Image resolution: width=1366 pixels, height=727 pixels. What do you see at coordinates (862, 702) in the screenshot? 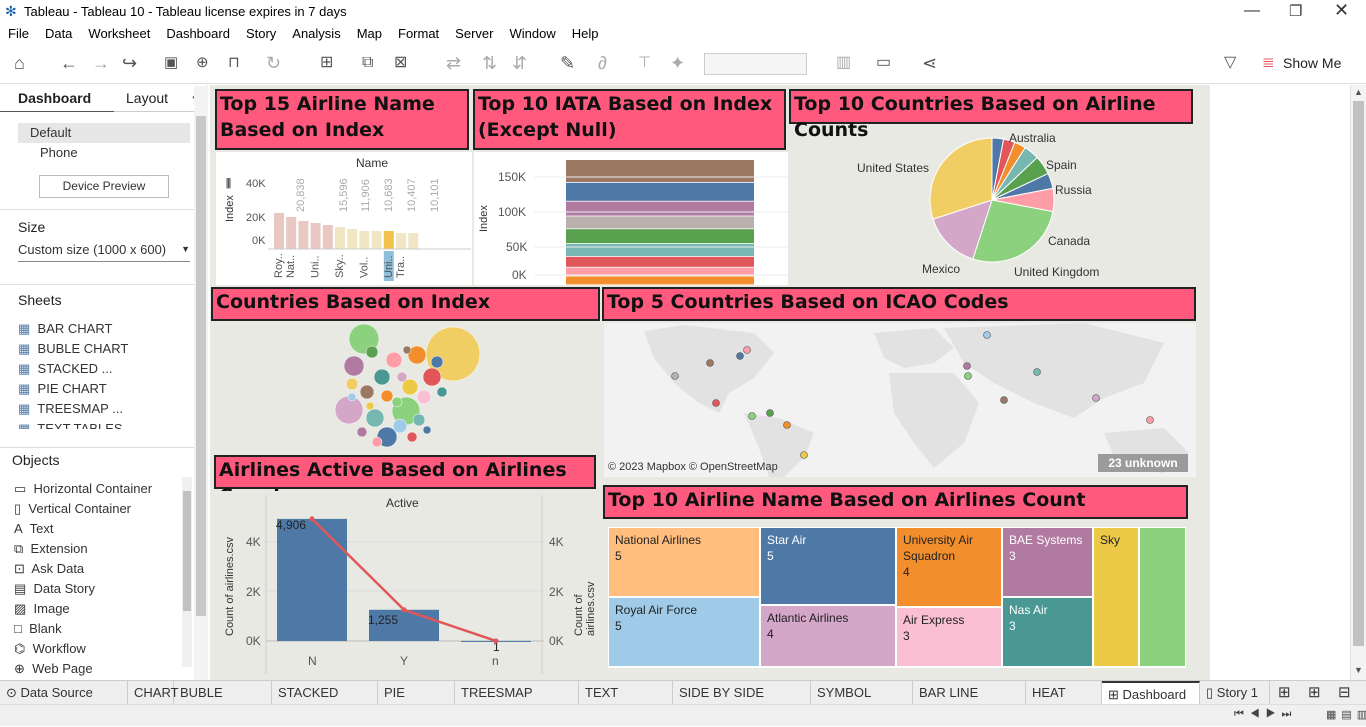
I see `tab-symbol-maps: SYMBOL MAPS` at bounding box center [862, 702].